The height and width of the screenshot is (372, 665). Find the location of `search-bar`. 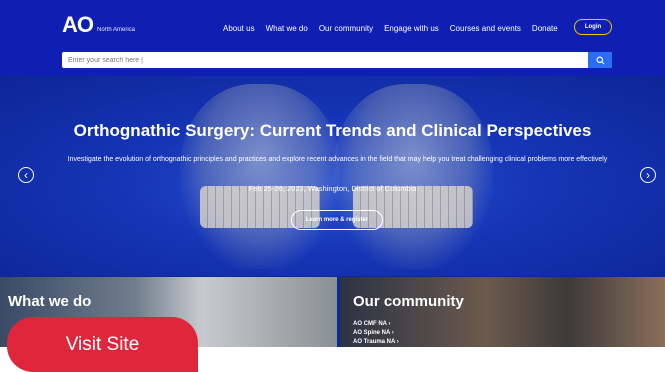

search-bar is located at coordinates (337, 60).